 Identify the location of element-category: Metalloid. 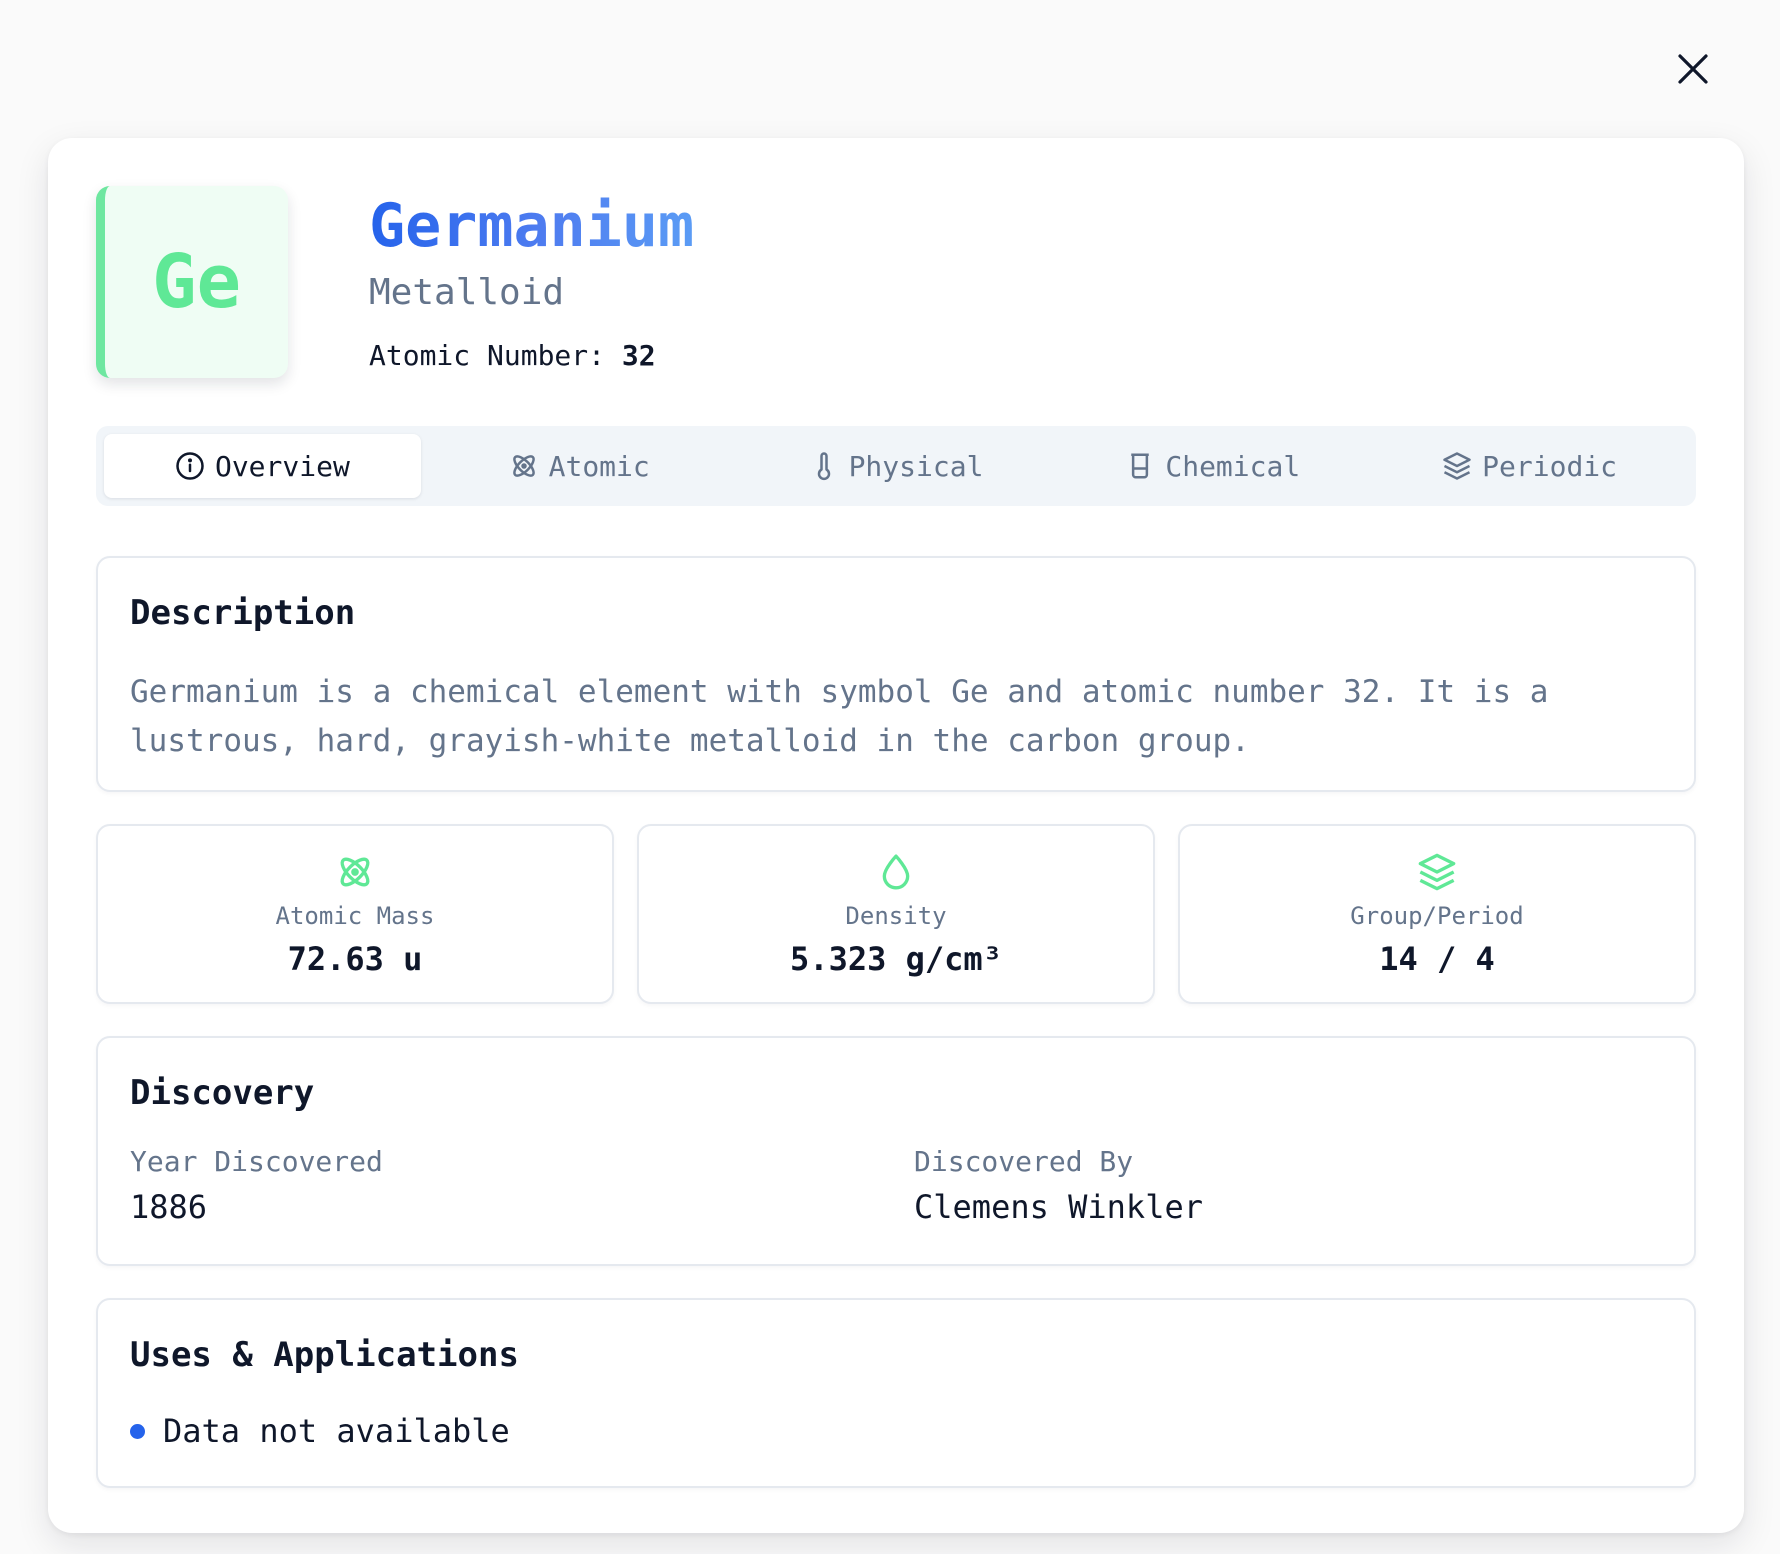
(467, 292).